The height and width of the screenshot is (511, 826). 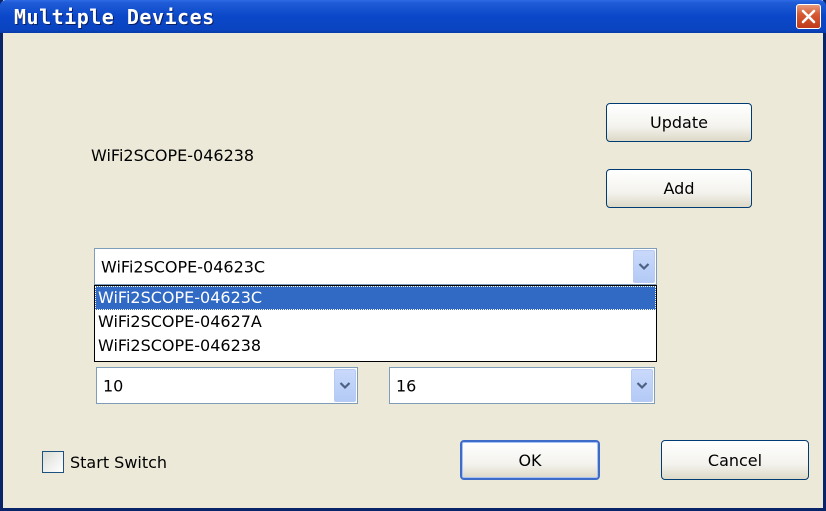 I want to click on device-combo-value: WiFi2SCOPE-04623C, so click(x=183, y=266).